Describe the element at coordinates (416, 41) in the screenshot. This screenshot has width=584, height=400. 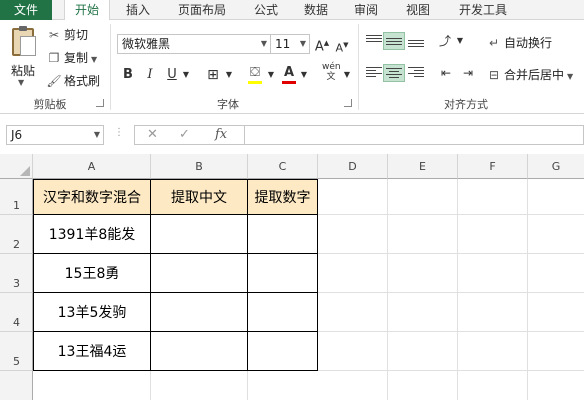
I see `bottom-align-button` at that location.